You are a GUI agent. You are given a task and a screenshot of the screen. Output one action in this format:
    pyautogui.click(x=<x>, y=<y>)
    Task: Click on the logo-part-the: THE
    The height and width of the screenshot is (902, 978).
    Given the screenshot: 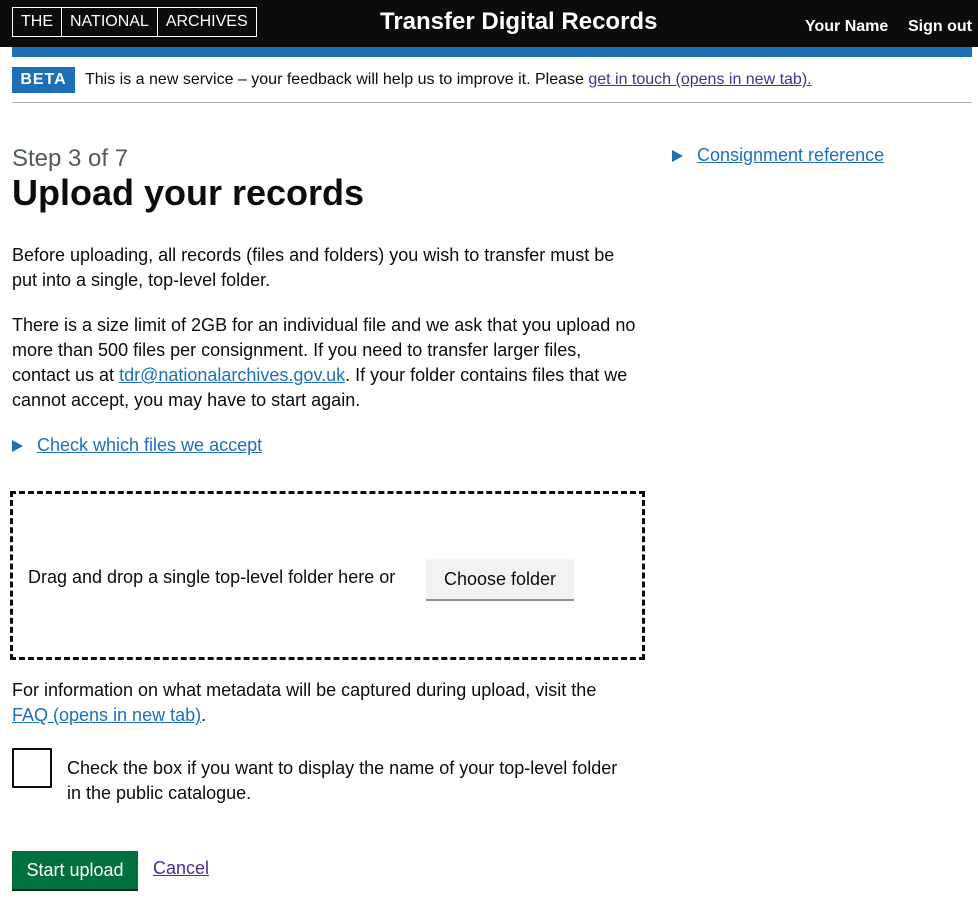 What is the action you would take?
    pyautogui.click(x=37, y=21)
    